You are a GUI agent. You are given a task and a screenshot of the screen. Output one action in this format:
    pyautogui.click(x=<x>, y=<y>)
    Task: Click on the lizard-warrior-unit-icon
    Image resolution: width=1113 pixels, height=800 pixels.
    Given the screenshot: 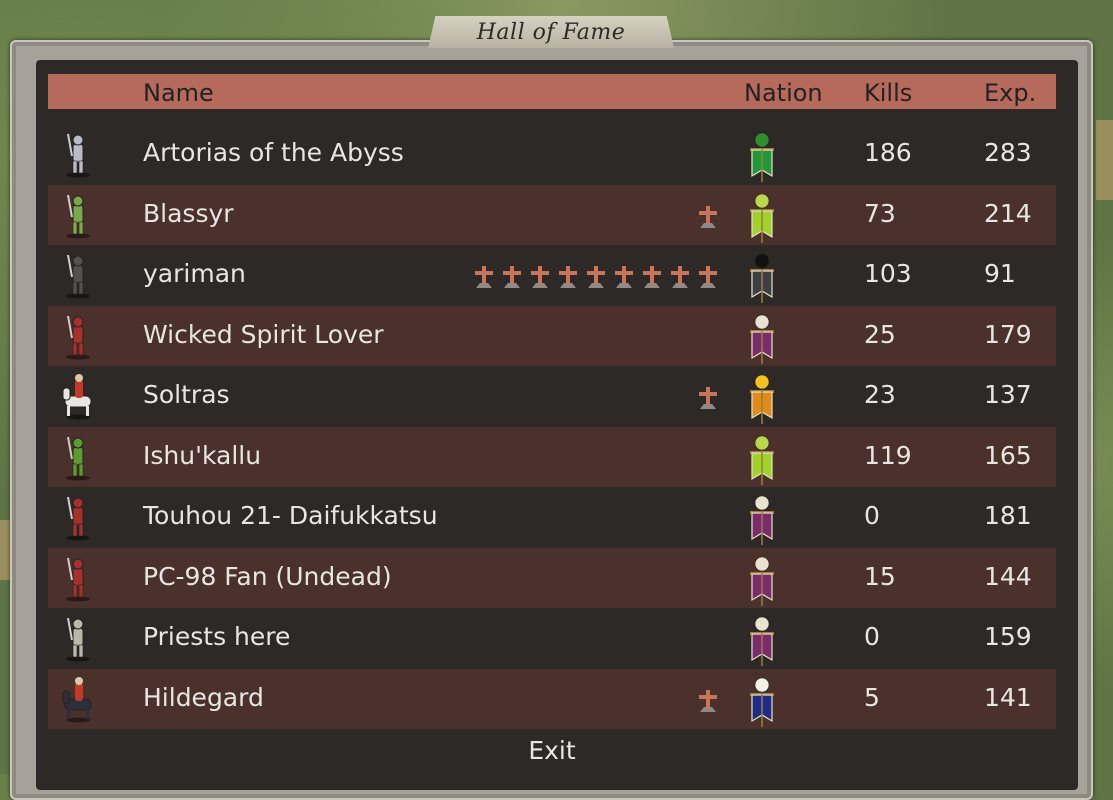 What is the action you would take?
    pyautogui.click(x=78, y=215)
    